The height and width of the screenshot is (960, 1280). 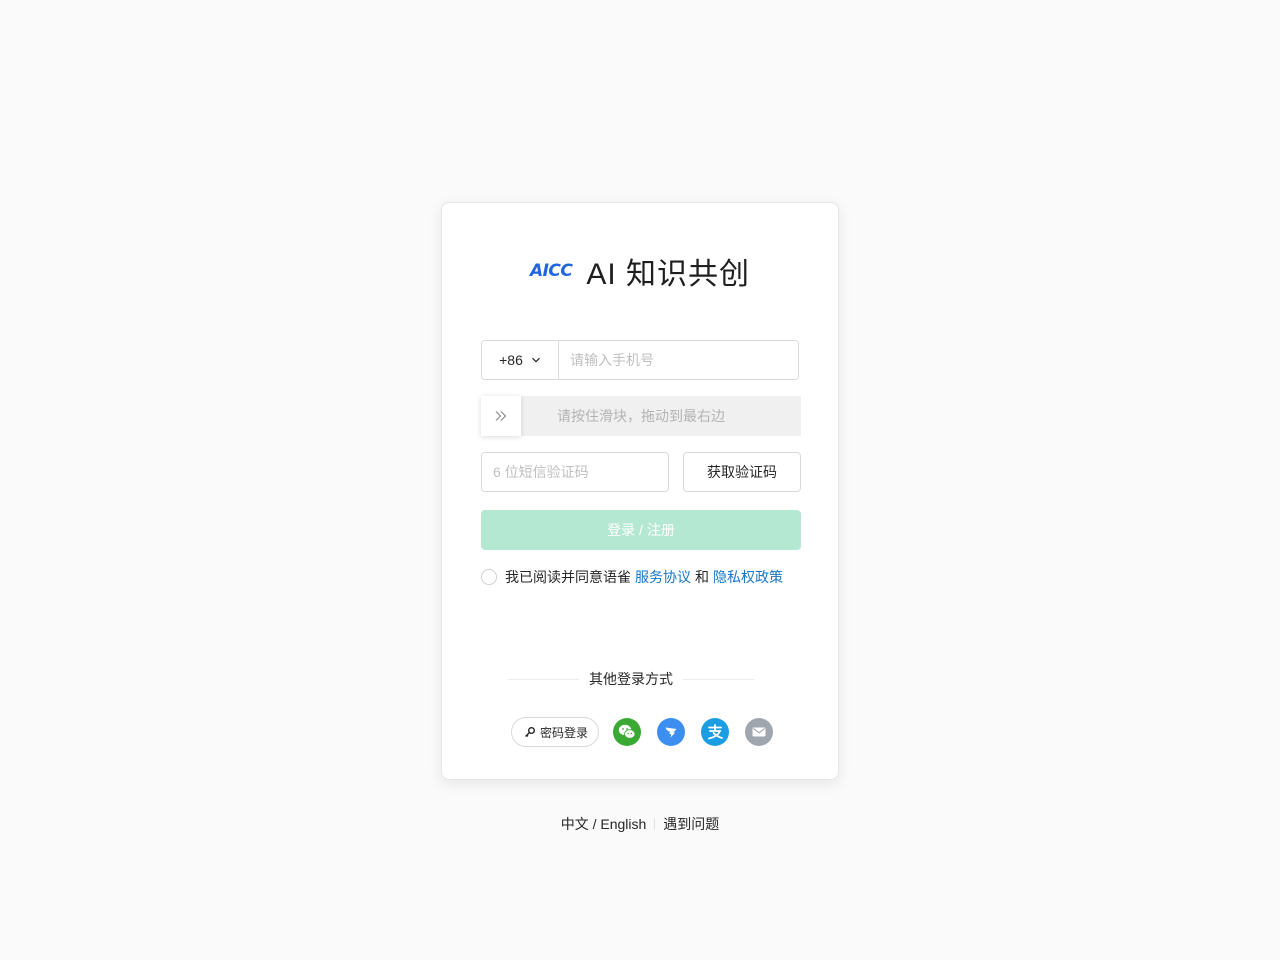 I want to click on country-code-select: +86, so click(x=520, y=360).